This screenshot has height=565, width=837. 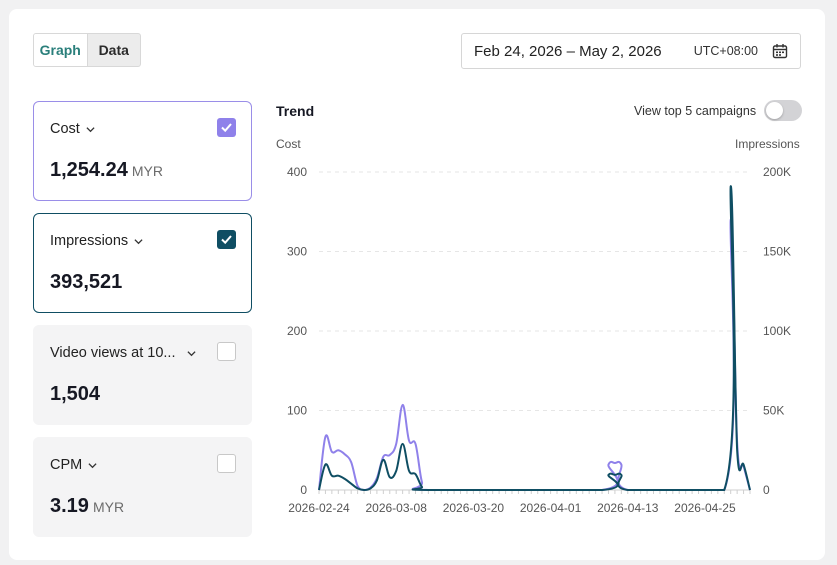 I want to click on y-tick-label-right: 0, so click(x=766, y=490).